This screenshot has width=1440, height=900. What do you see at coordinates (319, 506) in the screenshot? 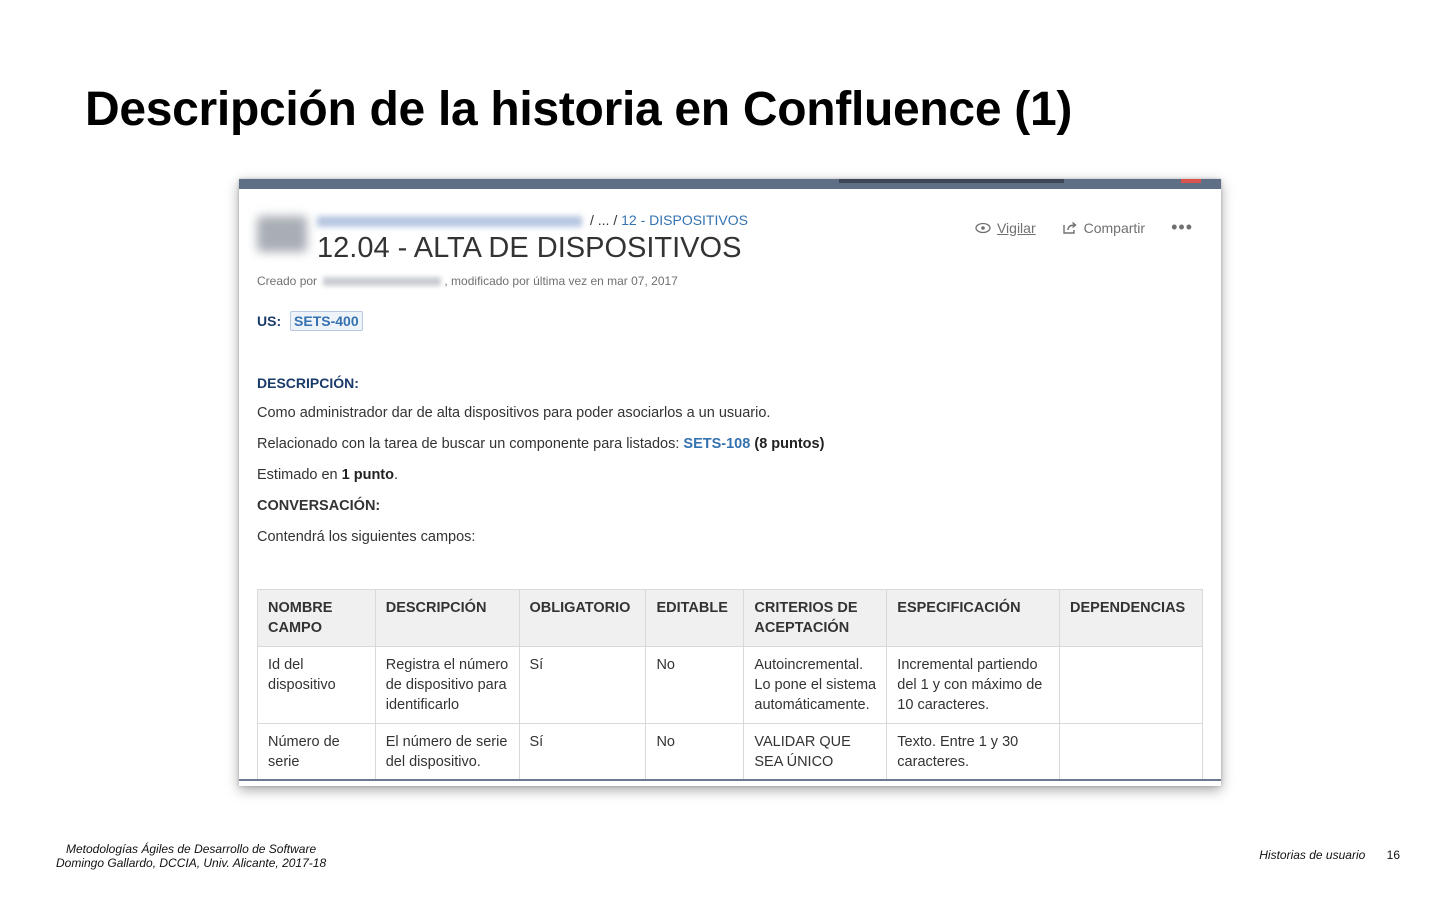
I see `conversation-heading: CONVERSACIÓN:` at bounding box center [319, 506].